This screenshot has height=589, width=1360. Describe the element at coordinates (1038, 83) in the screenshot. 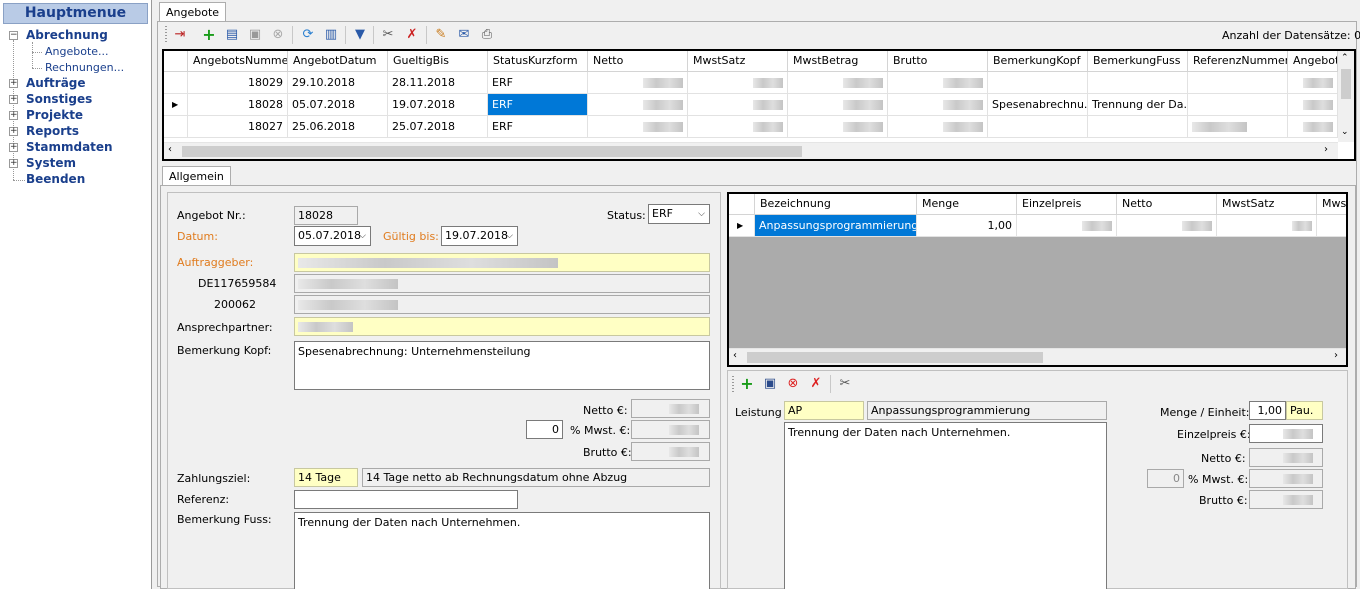

I see `cell-kopf` at that location.